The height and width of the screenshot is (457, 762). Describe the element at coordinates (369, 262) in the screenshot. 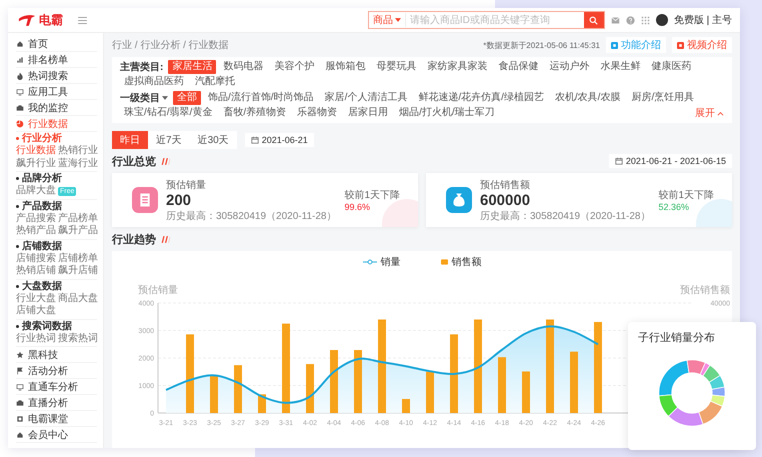

I see `line-legend-icon` at that location.